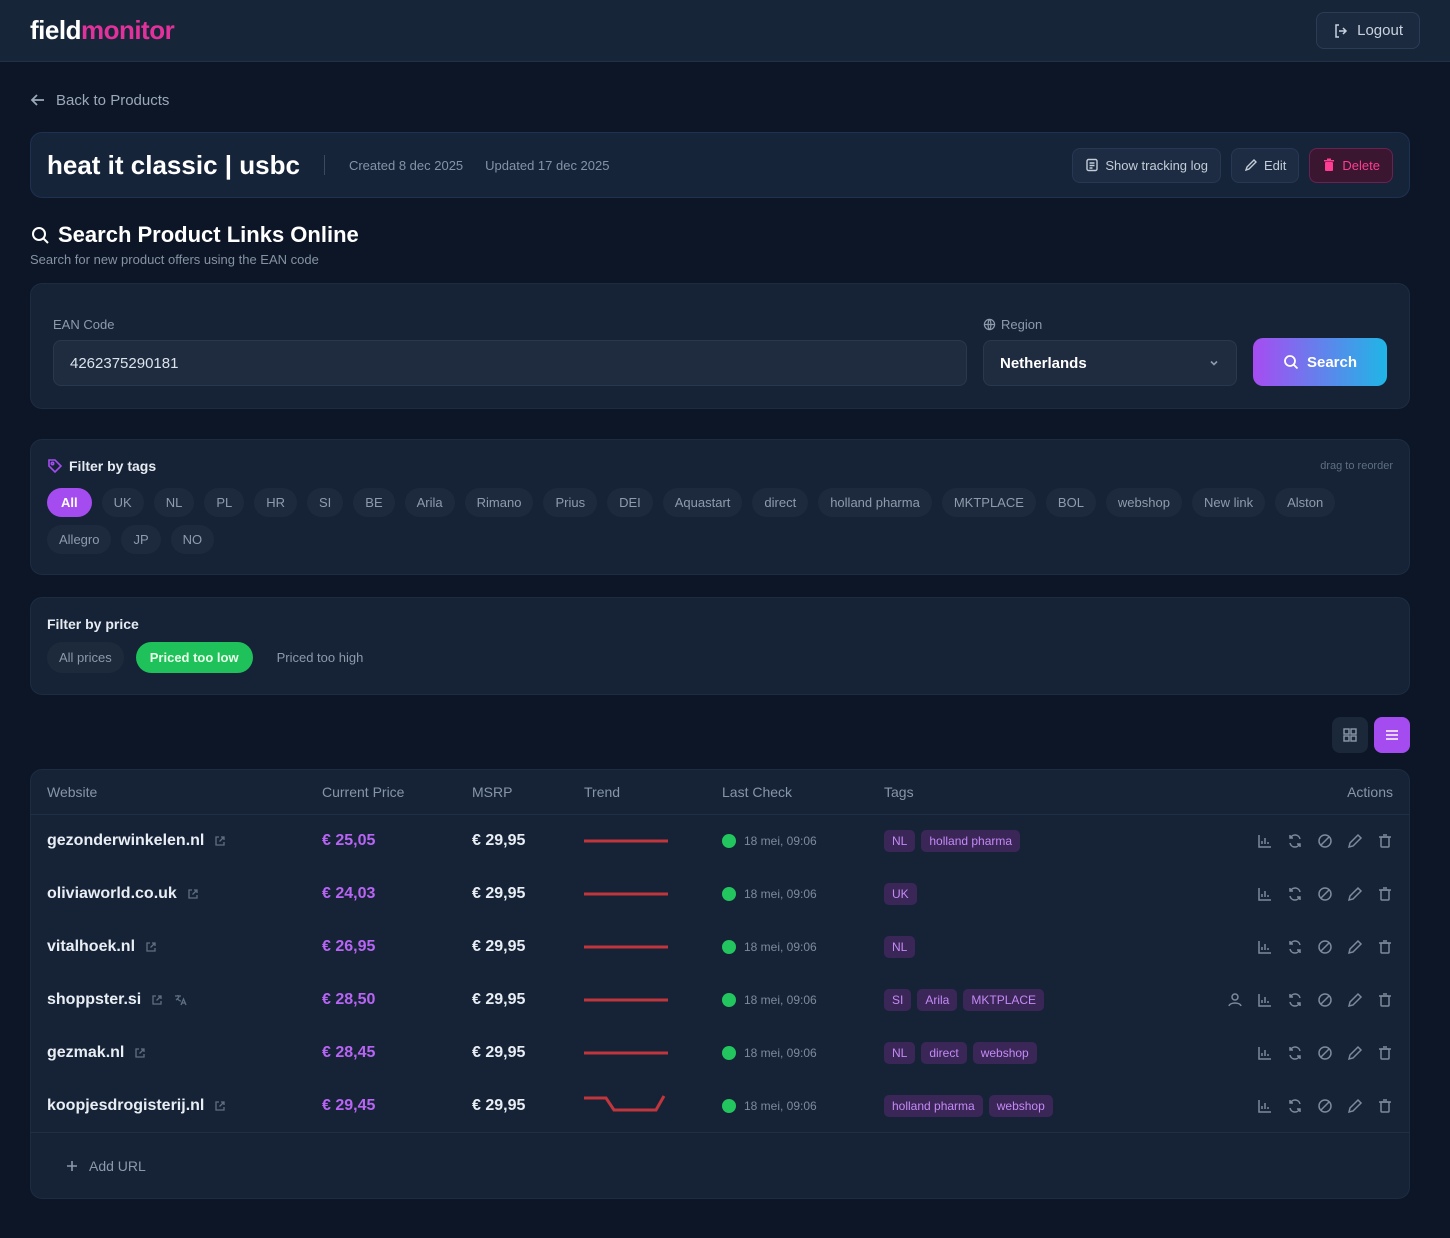 Image resolution: width=1450 pixels, height=1238 pixels. What do you see at coordinates (168, 792) in the screenshot?
I see `col-website: Website` at bounding box center [168, 792].